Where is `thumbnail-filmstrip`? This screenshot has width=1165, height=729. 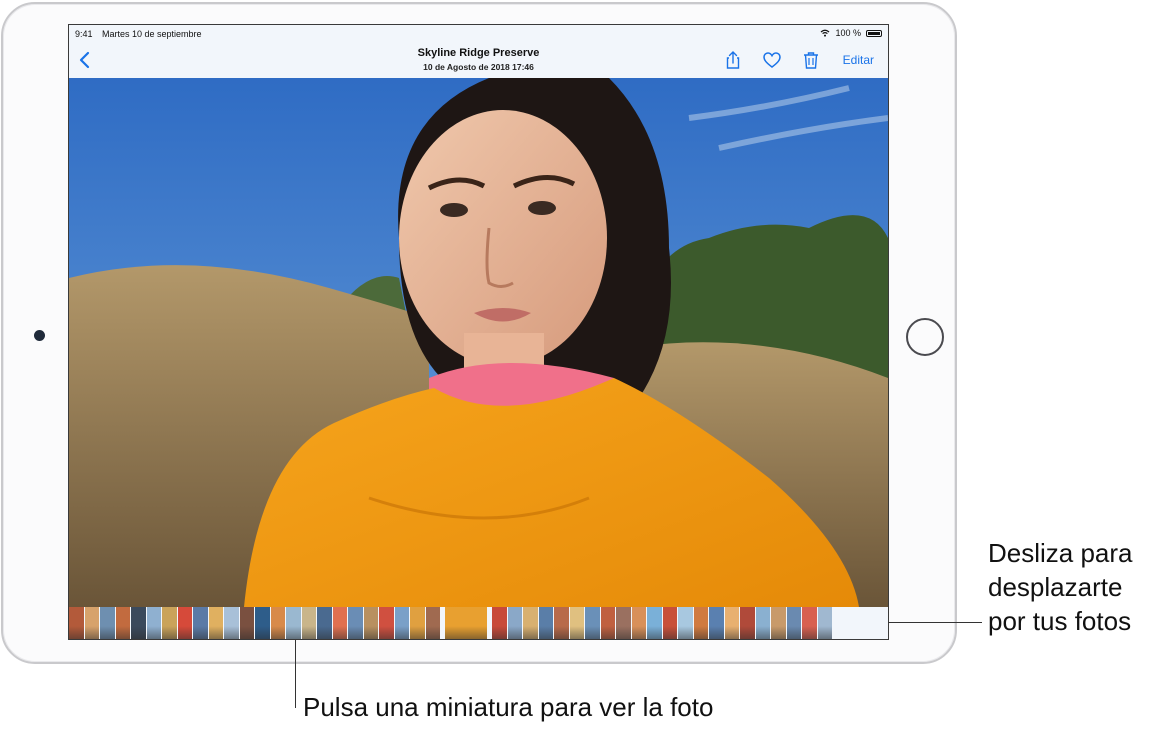
thumbnail-filmstrip is located at coordinates (478, 623).